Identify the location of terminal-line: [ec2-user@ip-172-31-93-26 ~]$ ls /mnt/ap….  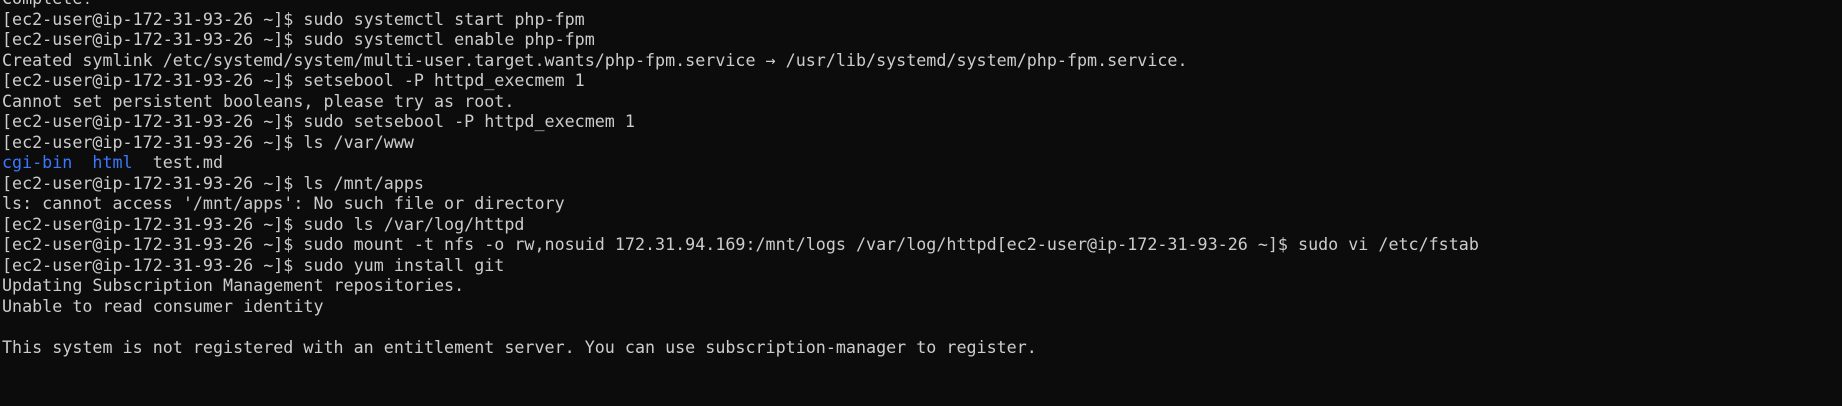
(213, 182).